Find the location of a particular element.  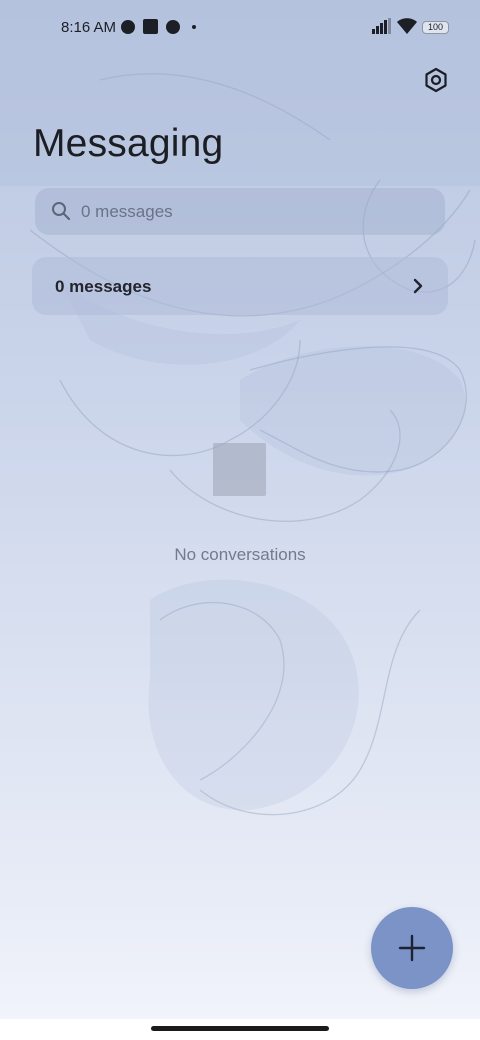

wifi-icon is located at coordinates (407, 26).